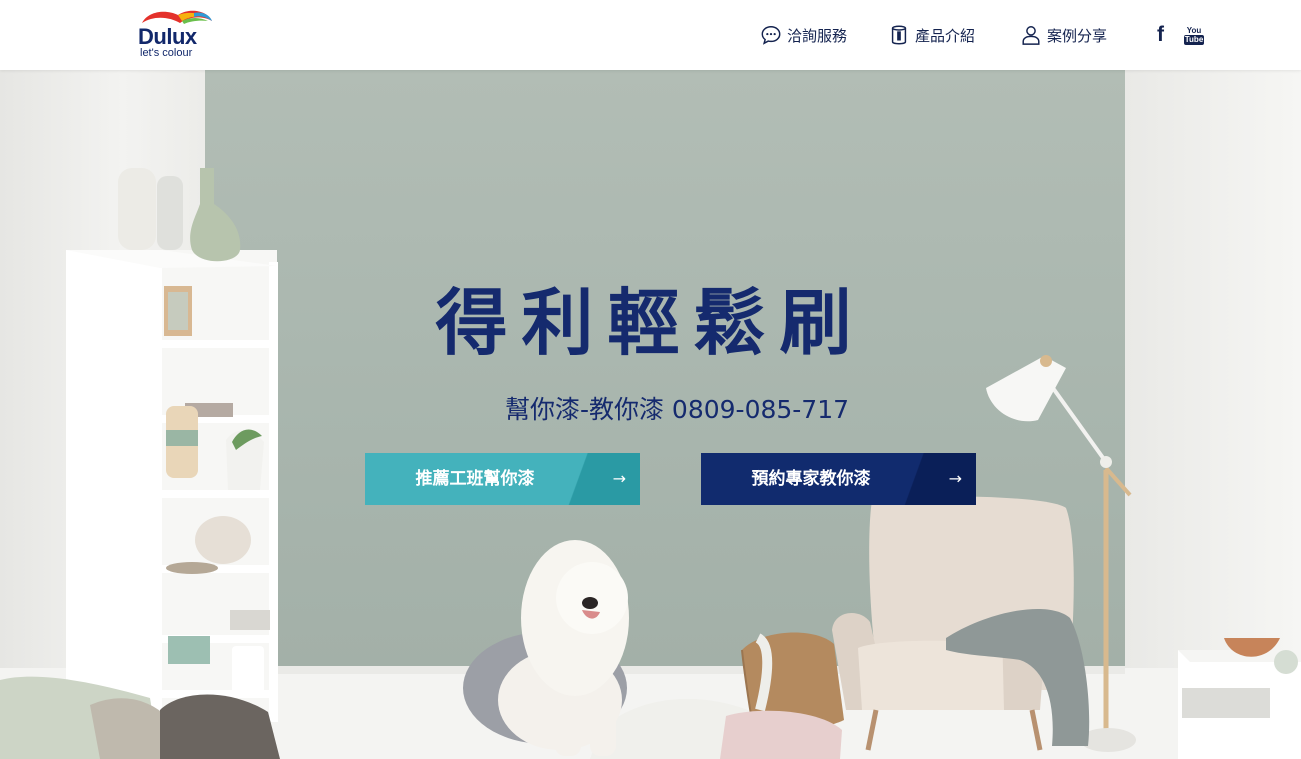  I want to click on hero-subtitle: 幫你漆-教你漆 0809-085-717, so click(677, 409).